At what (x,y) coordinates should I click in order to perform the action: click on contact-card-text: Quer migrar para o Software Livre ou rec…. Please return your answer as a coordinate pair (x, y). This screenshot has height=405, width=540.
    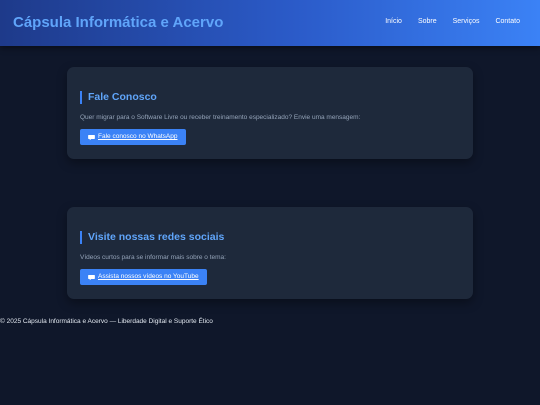
    Looking at the image, I should click on (220, 117).